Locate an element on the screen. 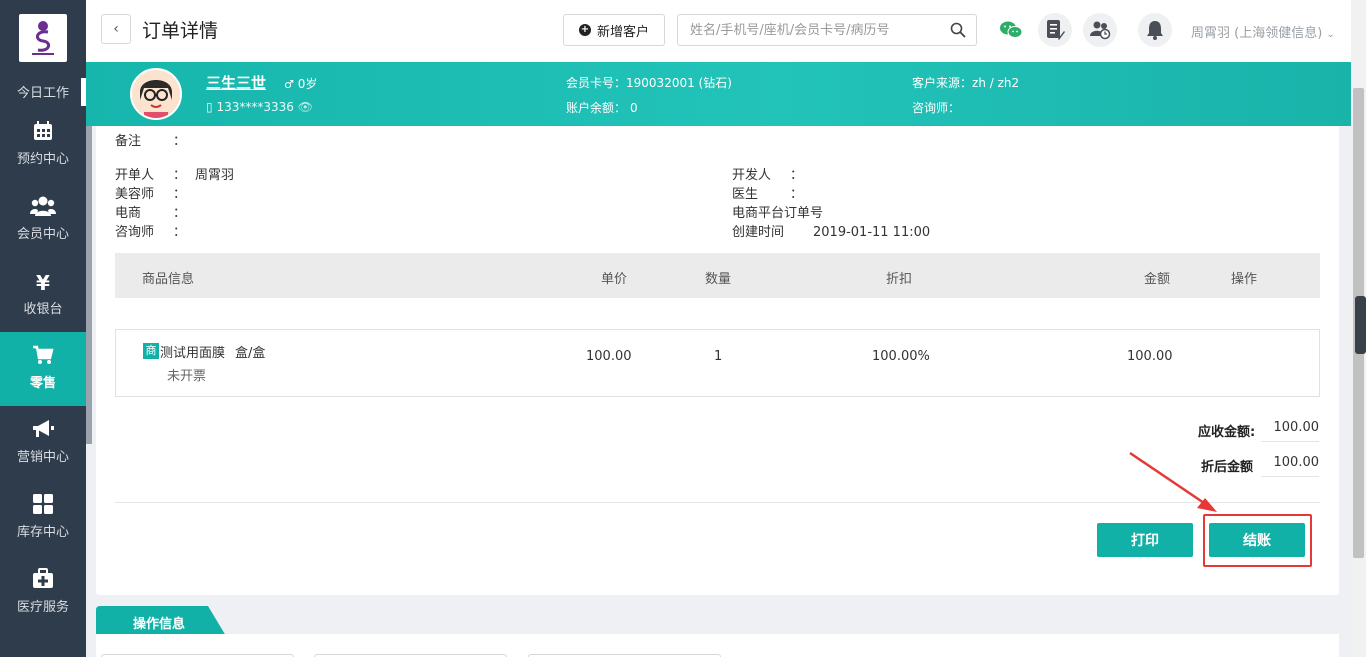 The image size is (1366, 657). ecommerce-field: 电商： is located at coordinates (151, 213).